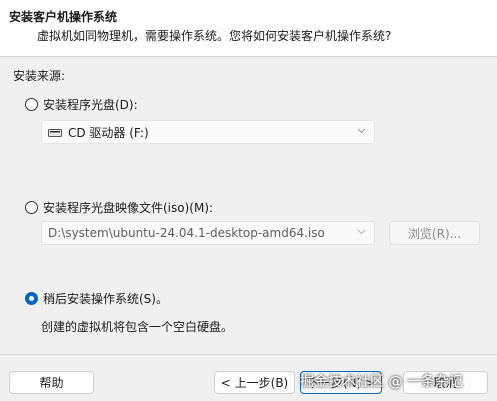 The width and height of the screenshot is (497, 401). I want to click on page-subtitle: 虚拟机如同物理机，需要操作系统。您将如何安装客户机操作系统?, so click(214, 36).